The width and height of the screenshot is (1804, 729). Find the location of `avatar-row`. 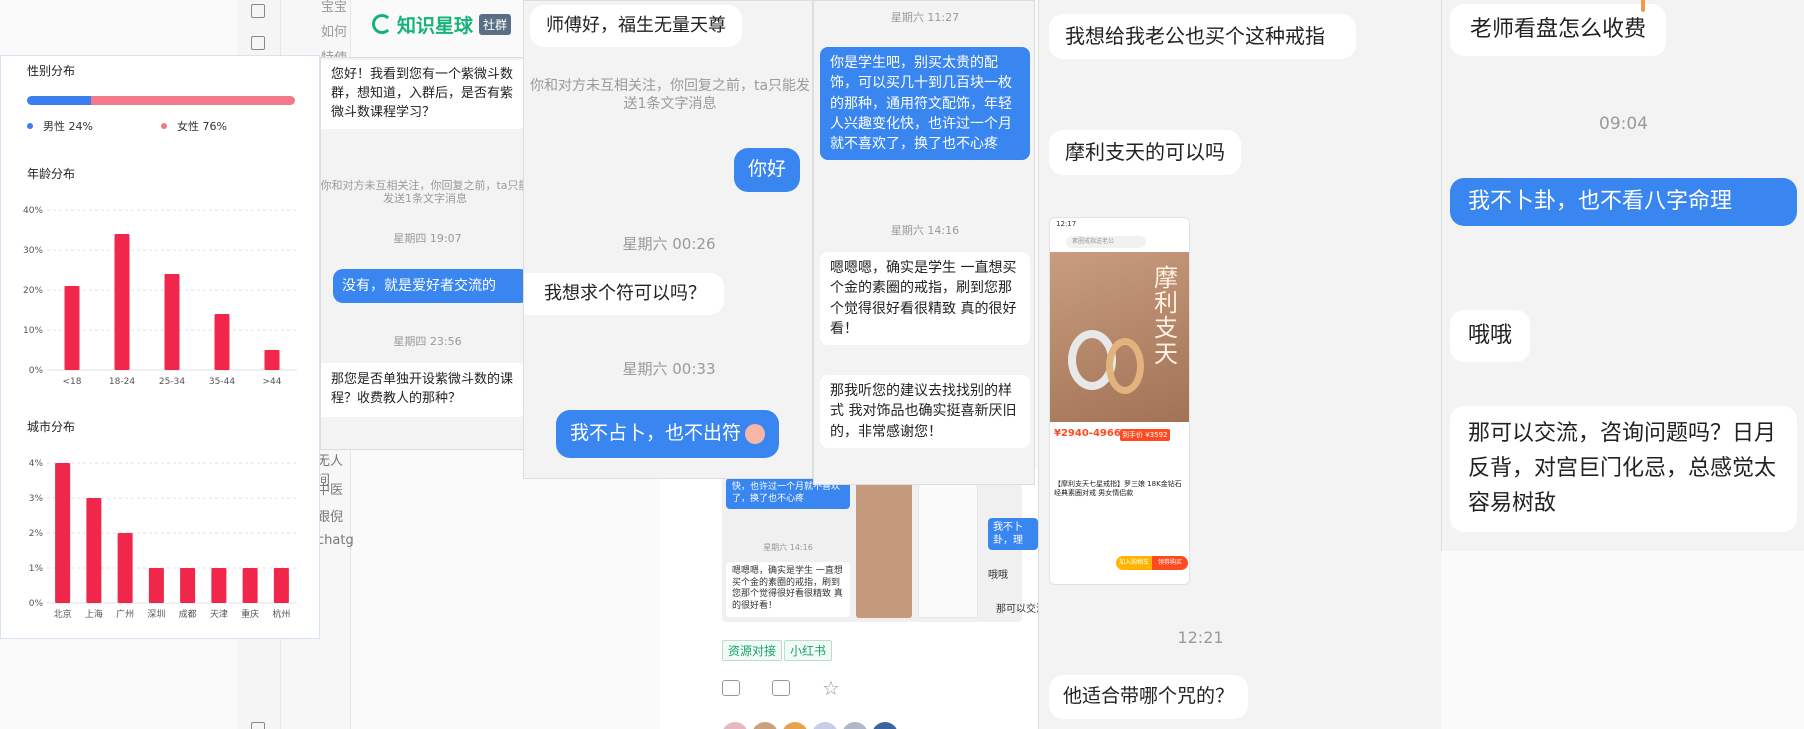

avatar-row is located at coordinates (812, 725).